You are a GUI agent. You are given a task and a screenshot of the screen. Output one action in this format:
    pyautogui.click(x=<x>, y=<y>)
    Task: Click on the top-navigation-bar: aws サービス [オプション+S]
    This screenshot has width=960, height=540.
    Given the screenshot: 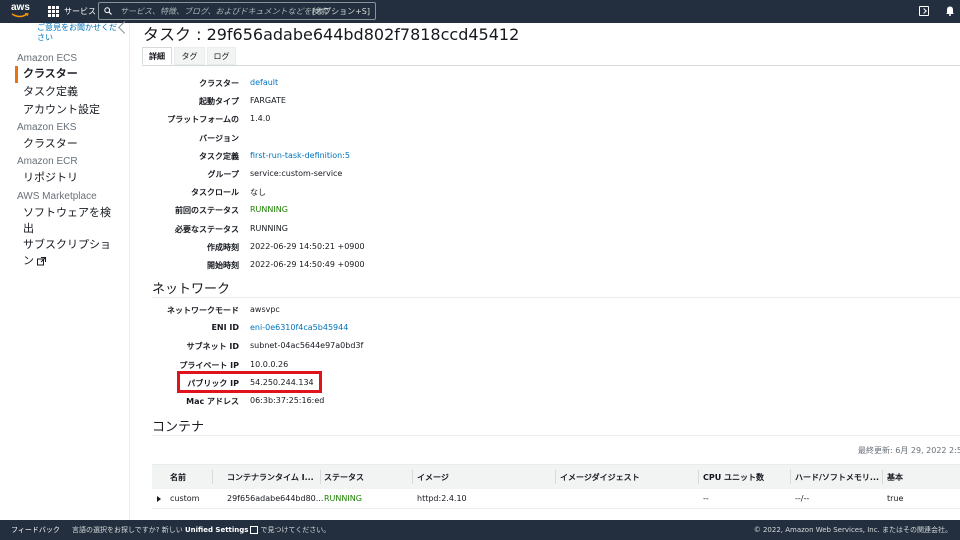 What is the action you would take?
    pyautogui.click(x=480, y=11)
    